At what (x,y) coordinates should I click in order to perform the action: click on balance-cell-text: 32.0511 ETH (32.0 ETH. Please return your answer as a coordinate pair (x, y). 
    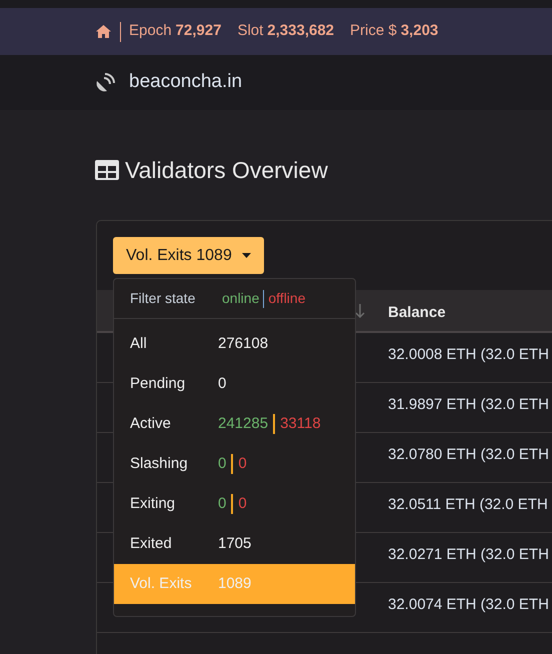
    Looking at the image, I should click on (468, 505).